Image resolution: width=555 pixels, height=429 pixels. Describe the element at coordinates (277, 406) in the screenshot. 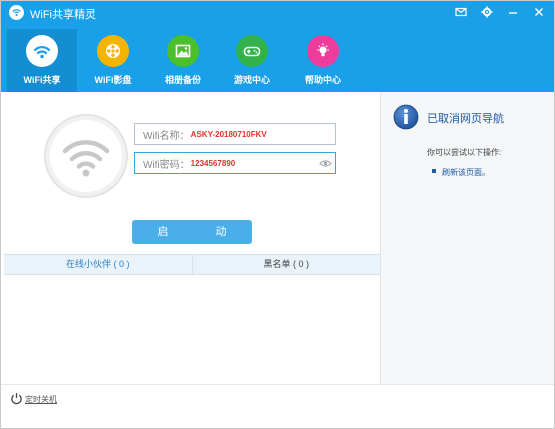

I see `footer: 定时关机` at that location.